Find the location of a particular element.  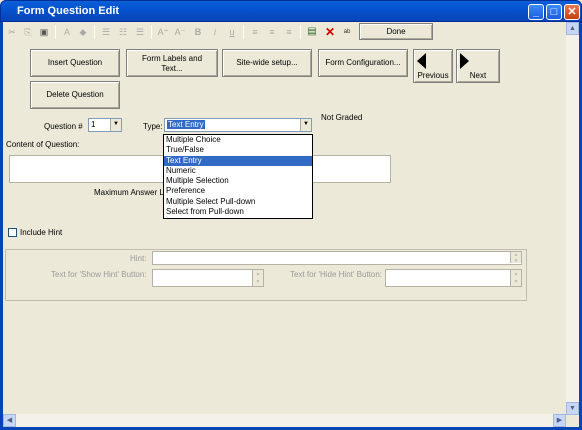

insert-question-button: Insert Question is located at coordinates (75, 63).